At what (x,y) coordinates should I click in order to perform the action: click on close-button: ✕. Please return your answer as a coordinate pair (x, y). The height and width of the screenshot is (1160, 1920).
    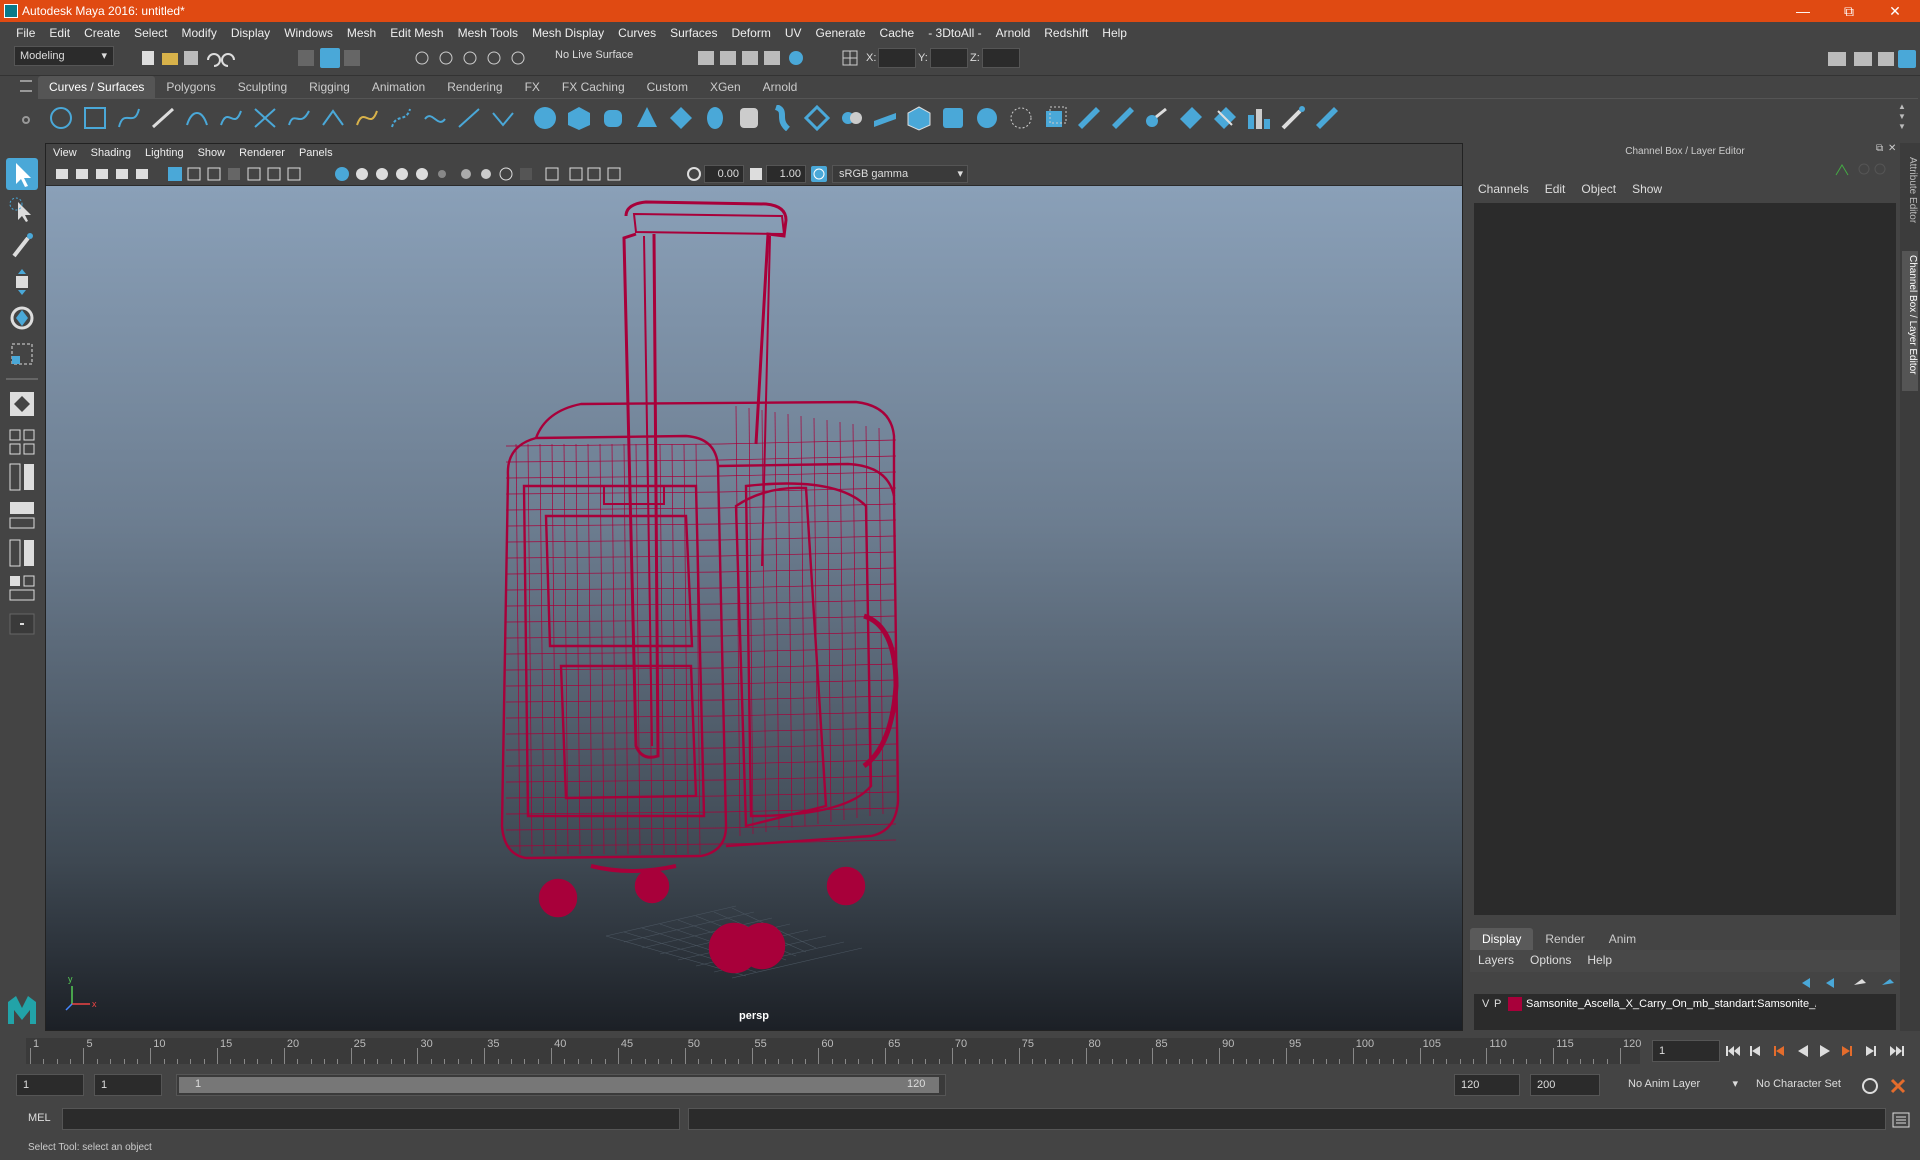
    Looking at the image, I should click on (1895, 11).